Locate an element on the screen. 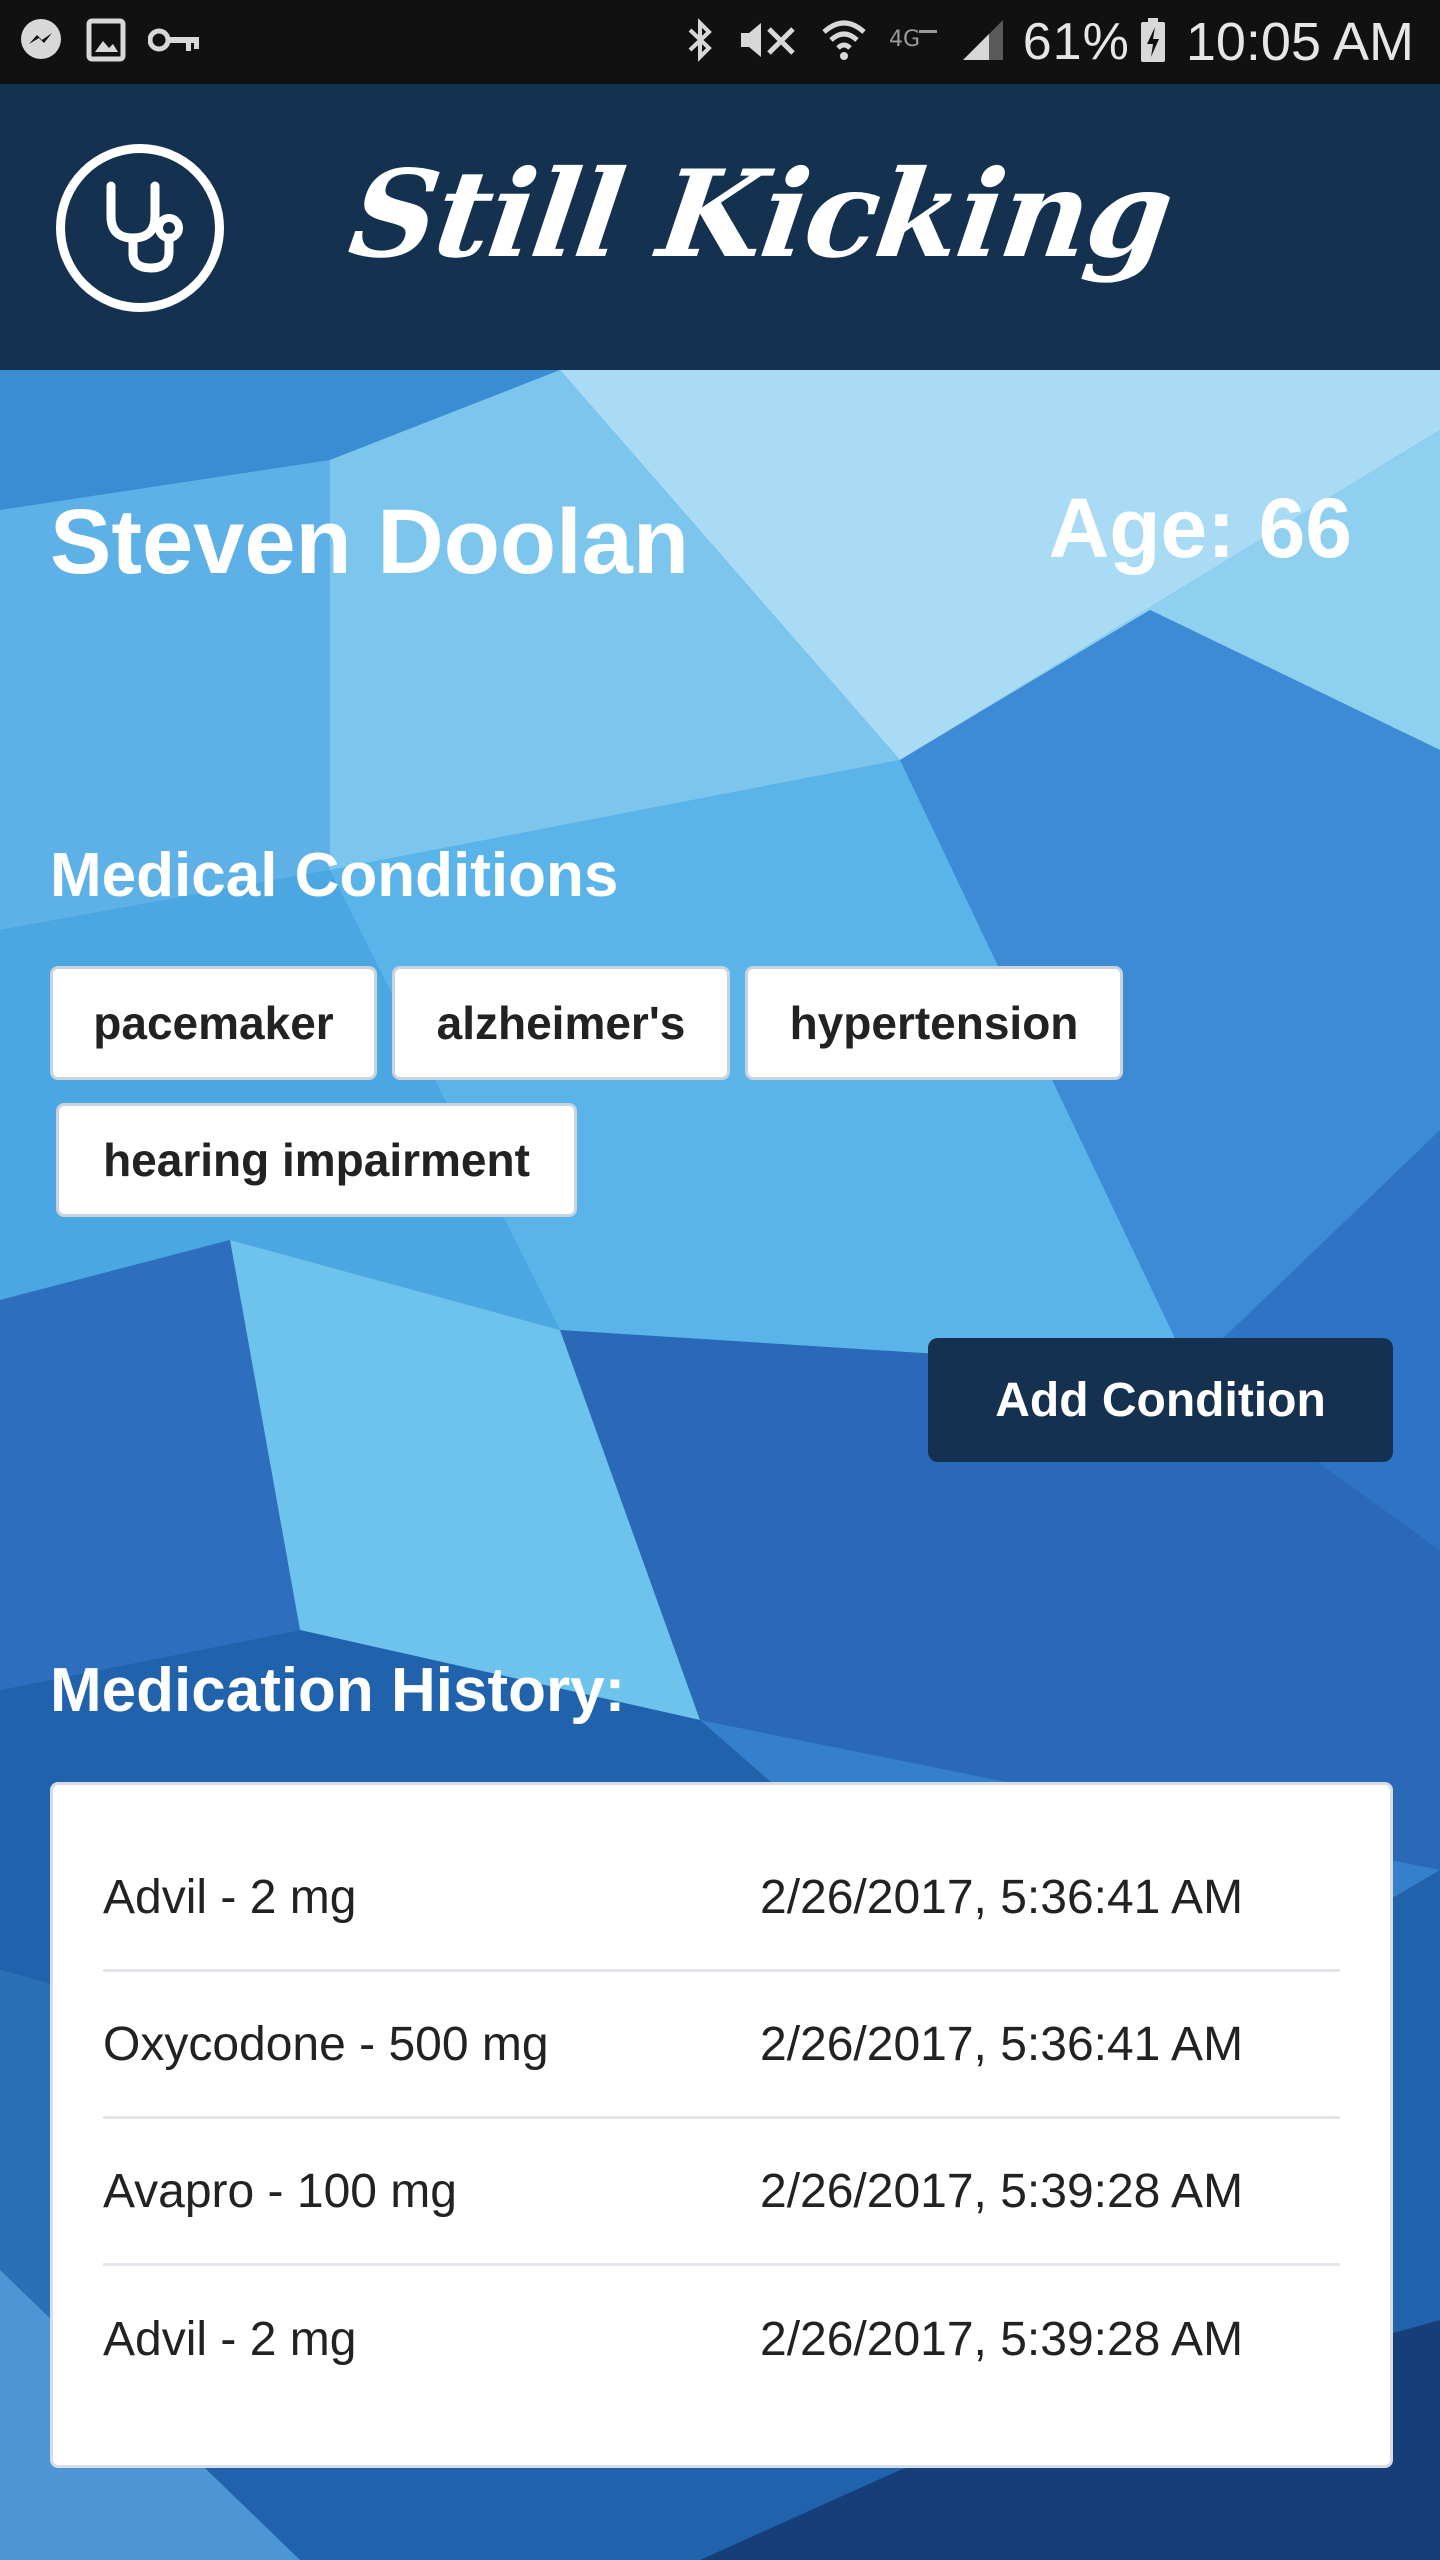  status-notifications is located at coordinates (121, 42).